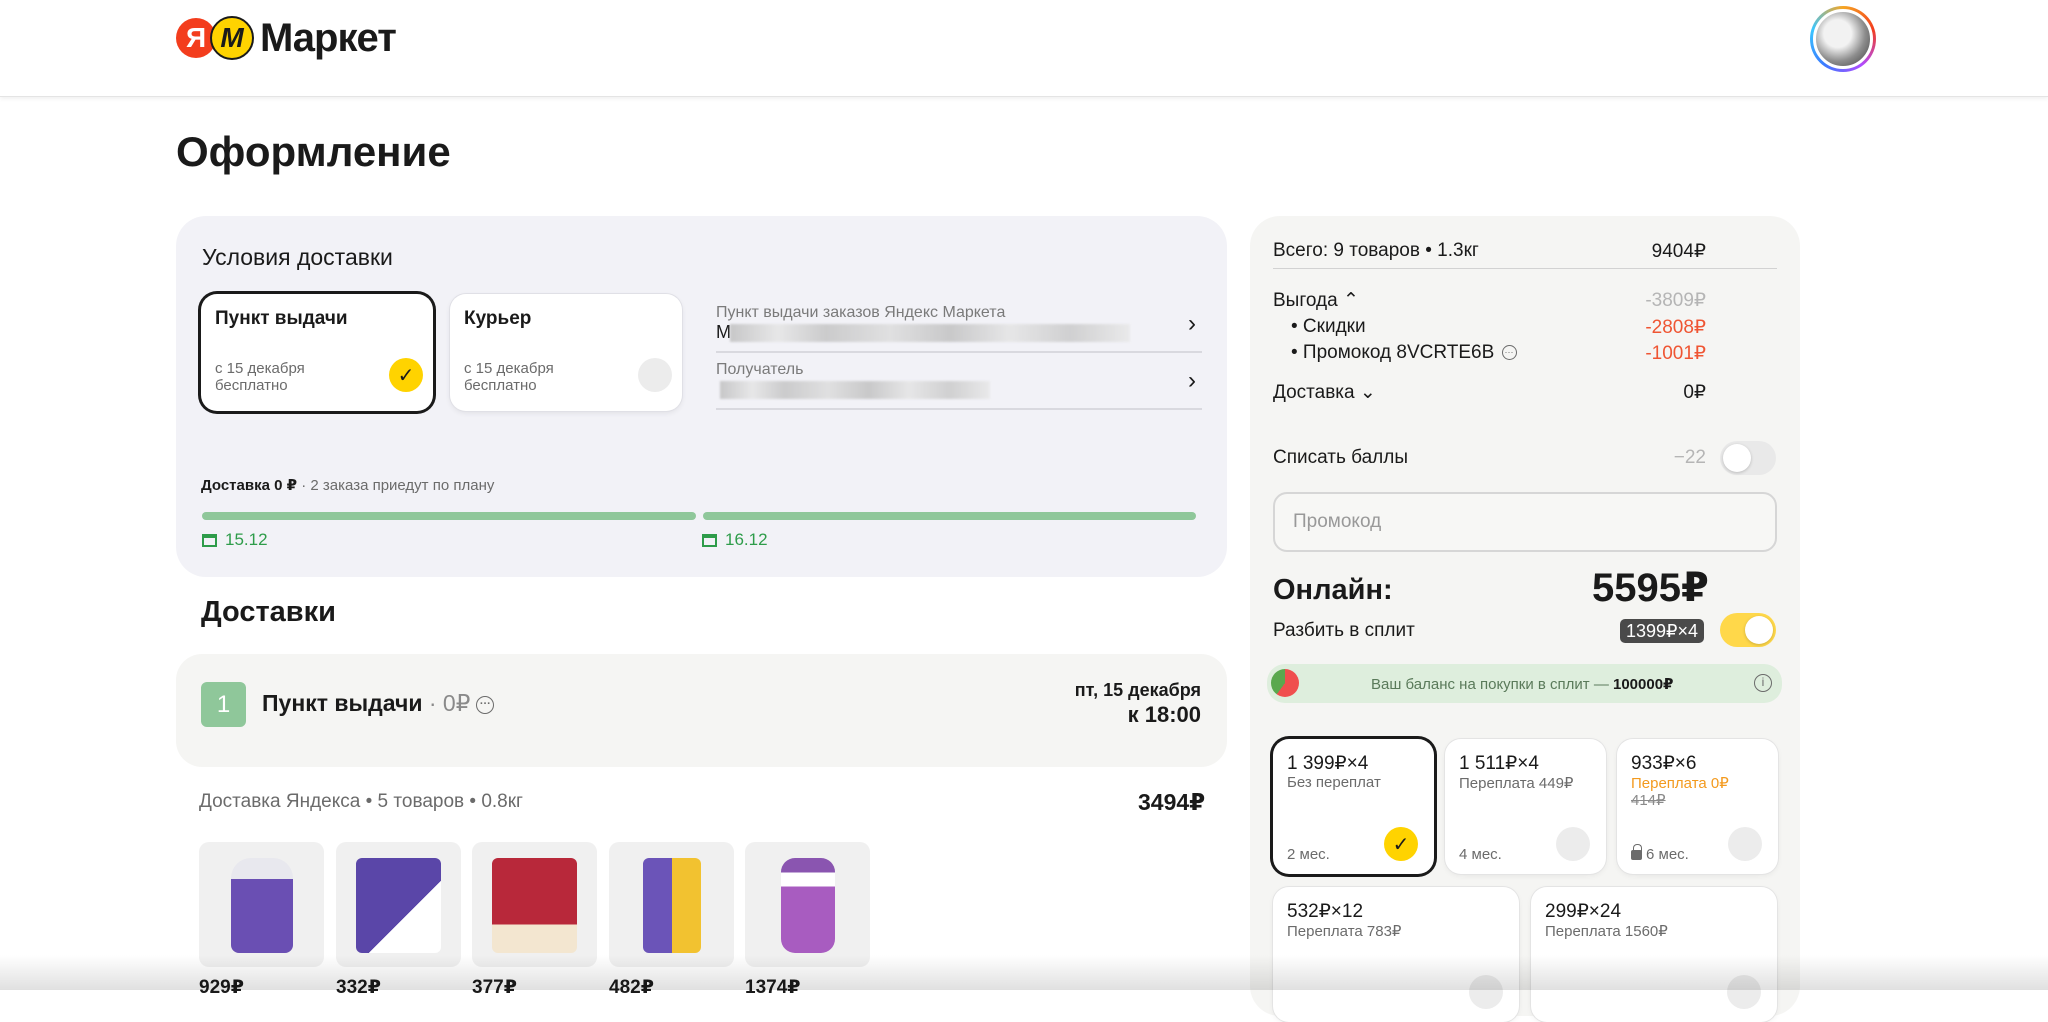 This screenshot has height=1022, width=2048. What do you see at coordinates (1606, 931) in the screenshot?
I see `plan-sub: Переплата 1560₽` at bounding box center [1606, 931].